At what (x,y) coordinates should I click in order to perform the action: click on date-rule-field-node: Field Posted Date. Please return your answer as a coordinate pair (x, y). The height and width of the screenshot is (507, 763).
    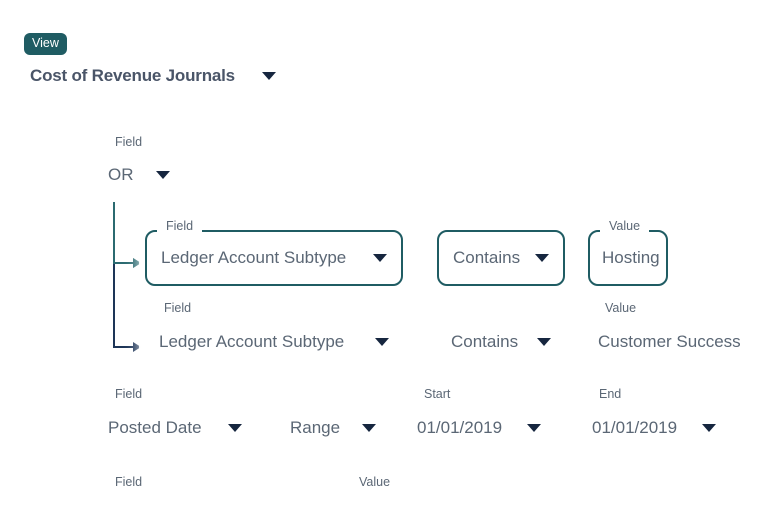
    Looking at the image, I should click on (175, 419).